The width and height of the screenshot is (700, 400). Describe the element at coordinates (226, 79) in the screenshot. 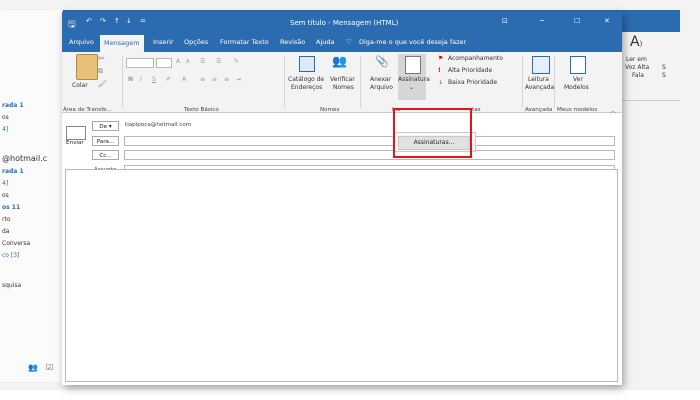

I see `align-right-icon: ≡` at that location.